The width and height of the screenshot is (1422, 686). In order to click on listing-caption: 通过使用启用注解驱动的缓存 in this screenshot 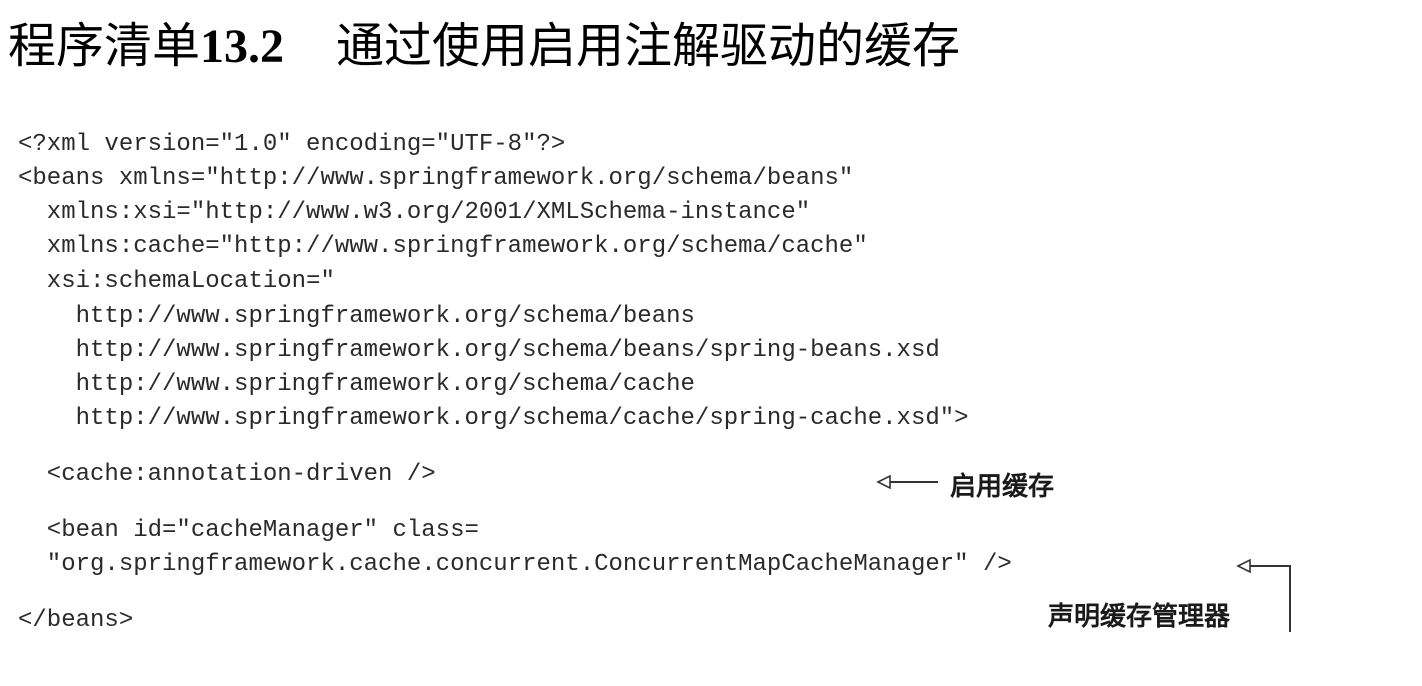, I will do `click(648, 46)`.